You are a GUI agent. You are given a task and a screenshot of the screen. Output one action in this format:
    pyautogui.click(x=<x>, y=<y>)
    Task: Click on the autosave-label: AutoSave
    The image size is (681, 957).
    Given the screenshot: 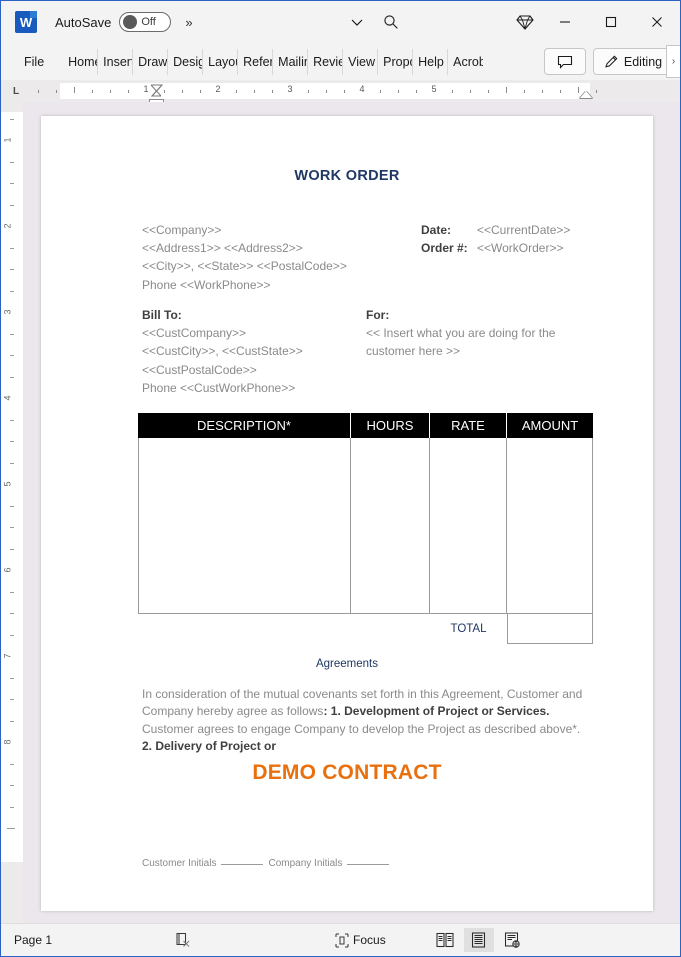 What is the action you would take?
    pyautogui.click(x=83, y=22)
    